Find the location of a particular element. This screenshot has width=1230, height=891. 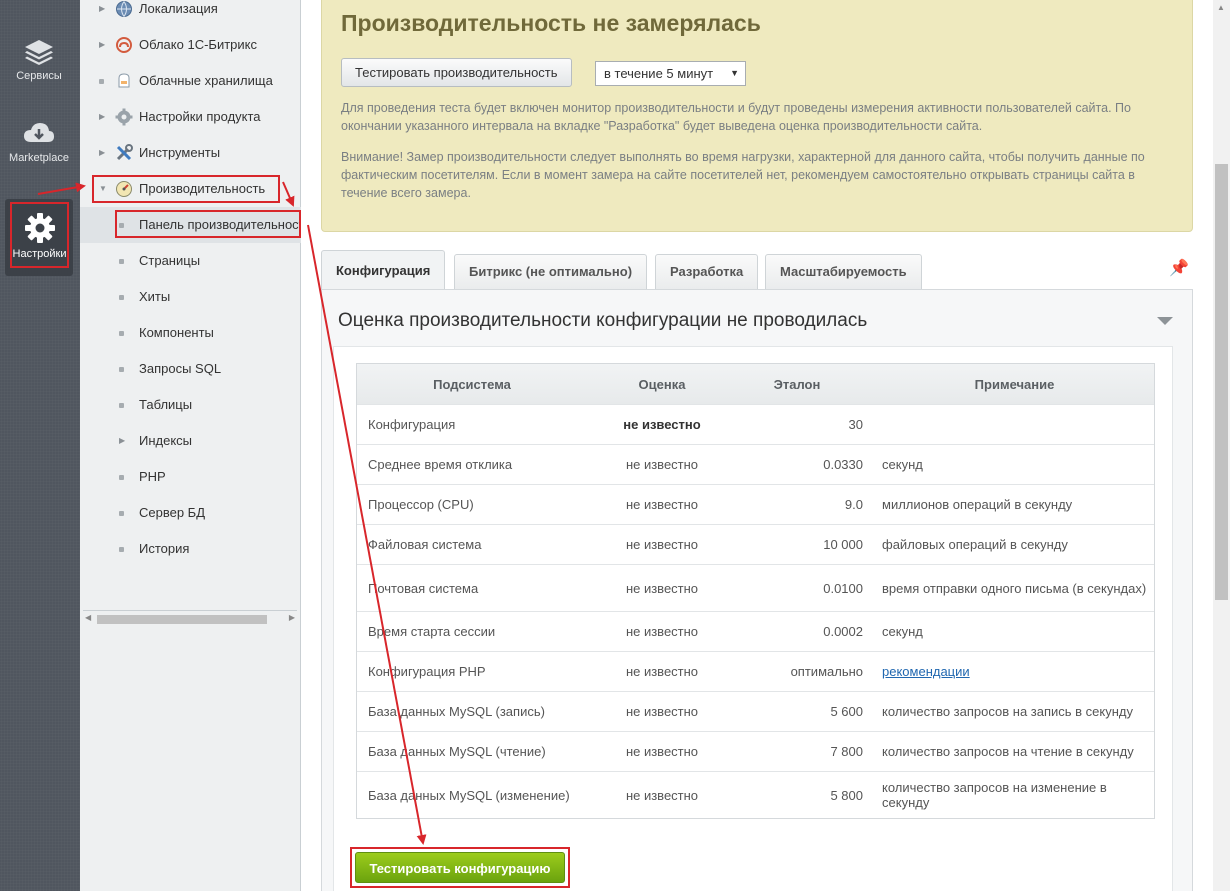

layers-icon is located at coordinates (39, 52).